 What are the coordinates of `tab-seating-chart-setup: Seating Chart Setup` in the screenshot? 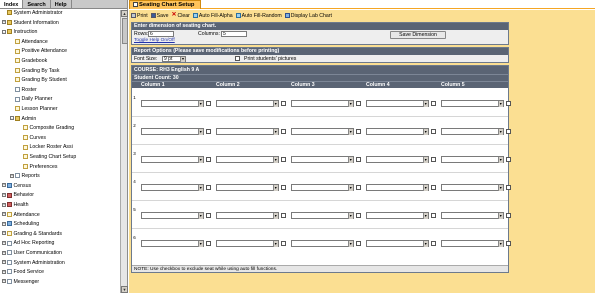 It's located at (165, 4).